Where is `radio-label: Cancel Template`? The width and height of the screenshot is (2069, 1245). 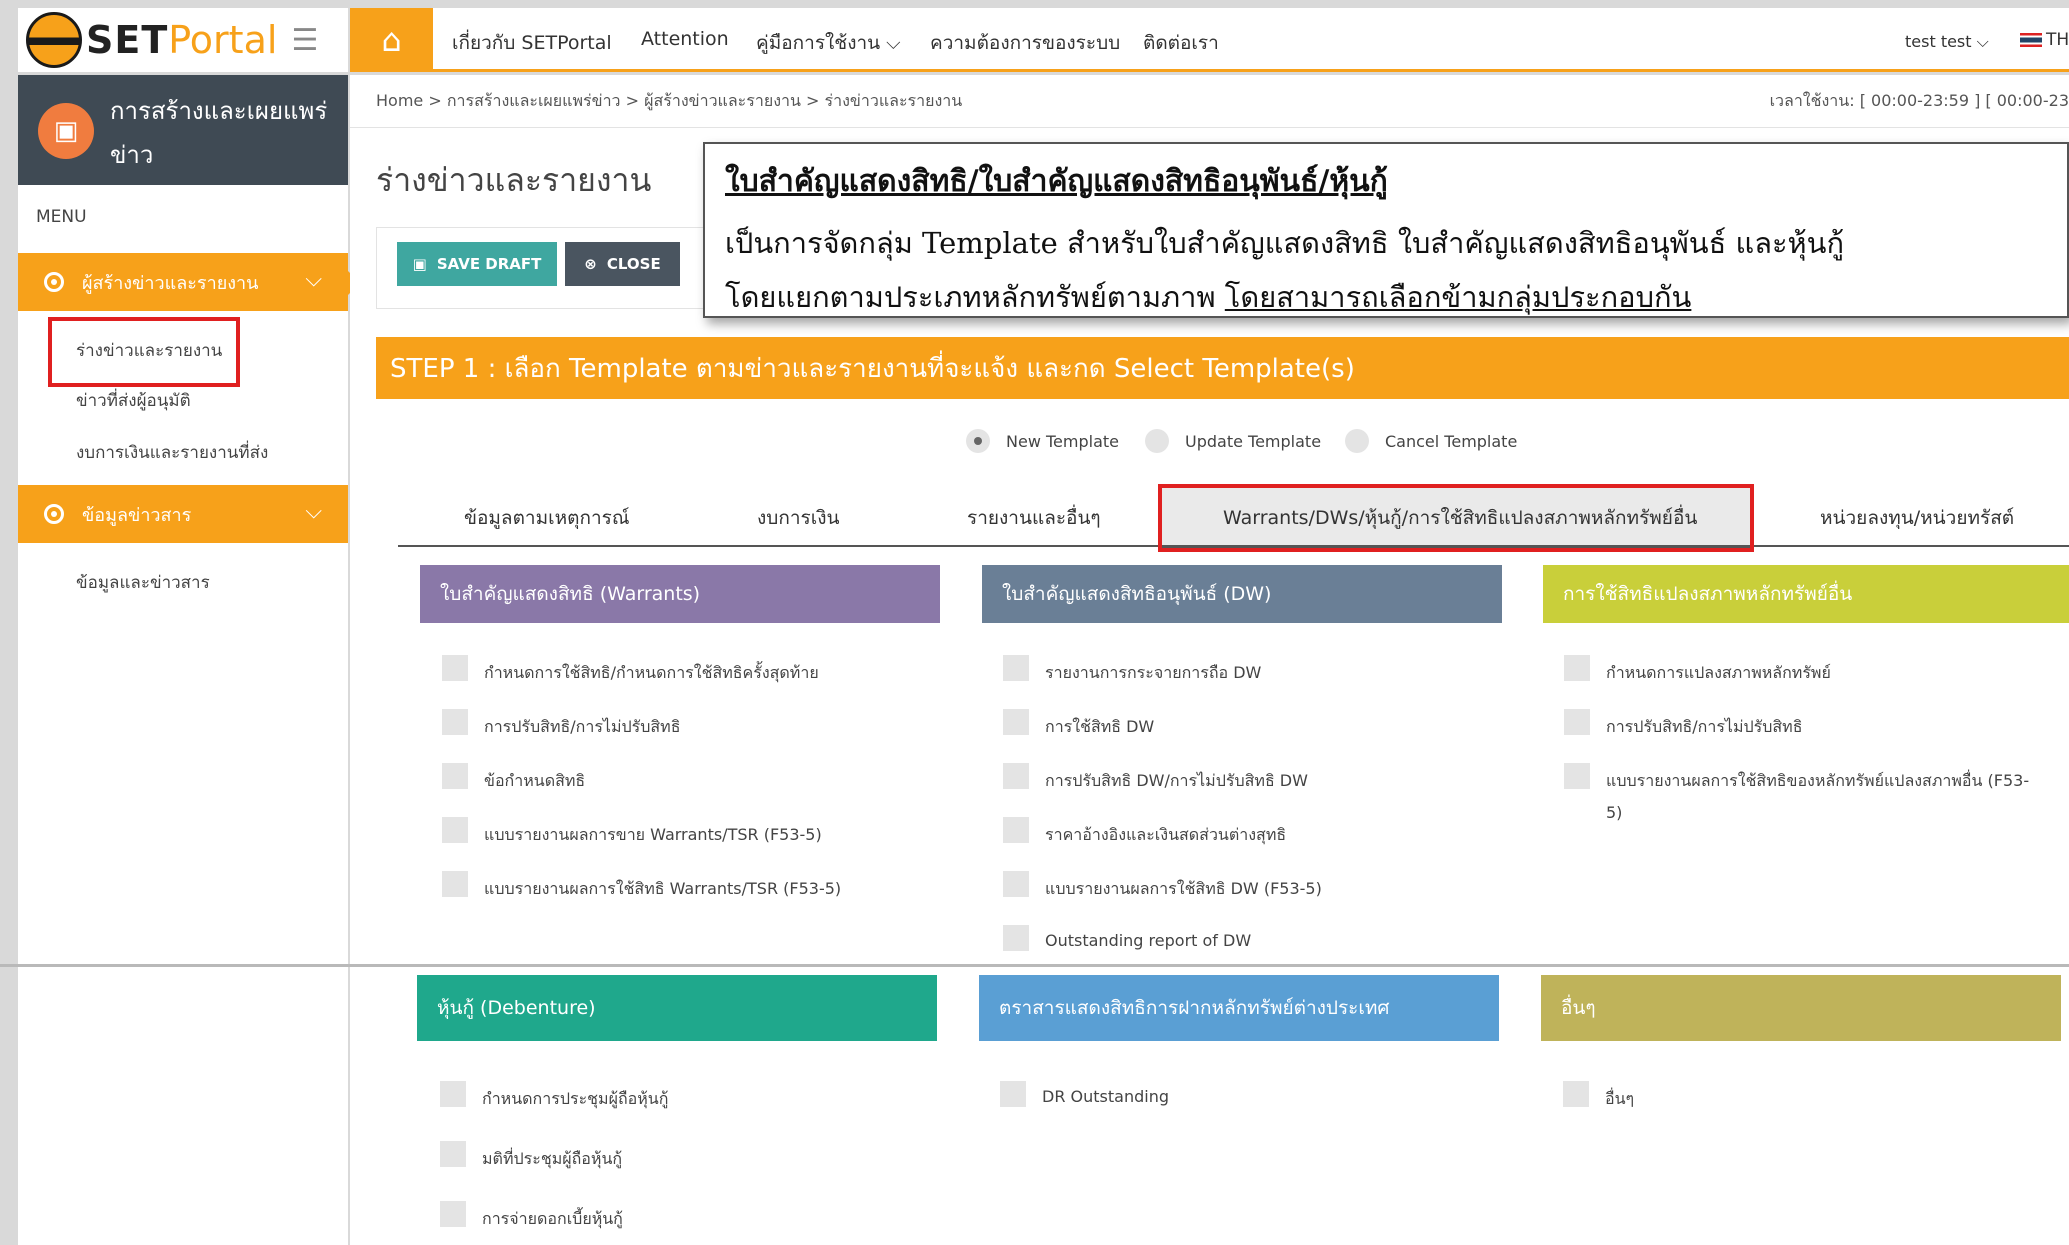
radio-label: Cancel Template is located at coordinates (1451, 441).